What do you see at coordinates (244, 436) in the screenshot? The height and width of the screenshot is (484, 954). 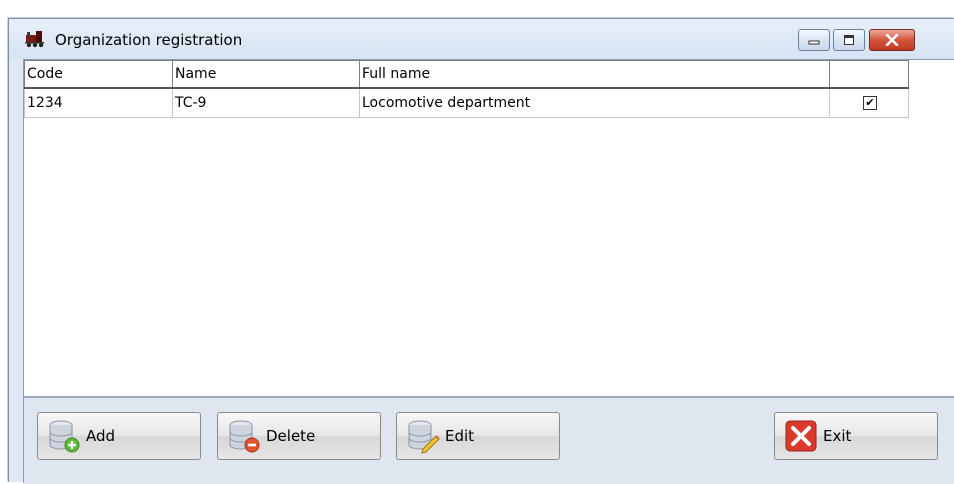 I see `database-delete-icon` at bounding box center [244, 436].